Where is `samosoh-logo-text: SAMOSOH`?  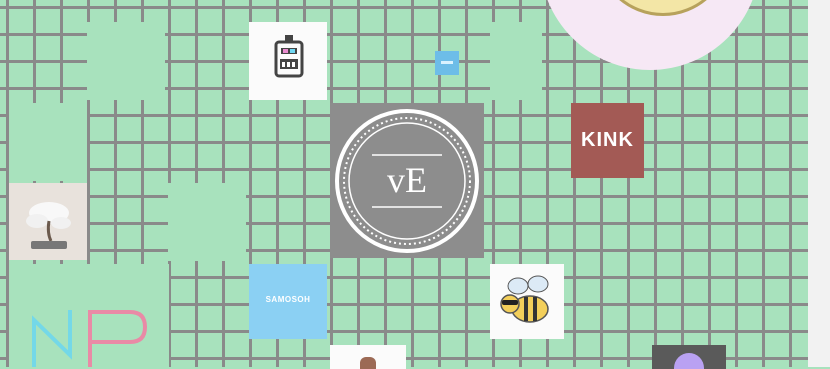 samosoh-logo-text: SAMOSOH is located at coordinates (288, 299).